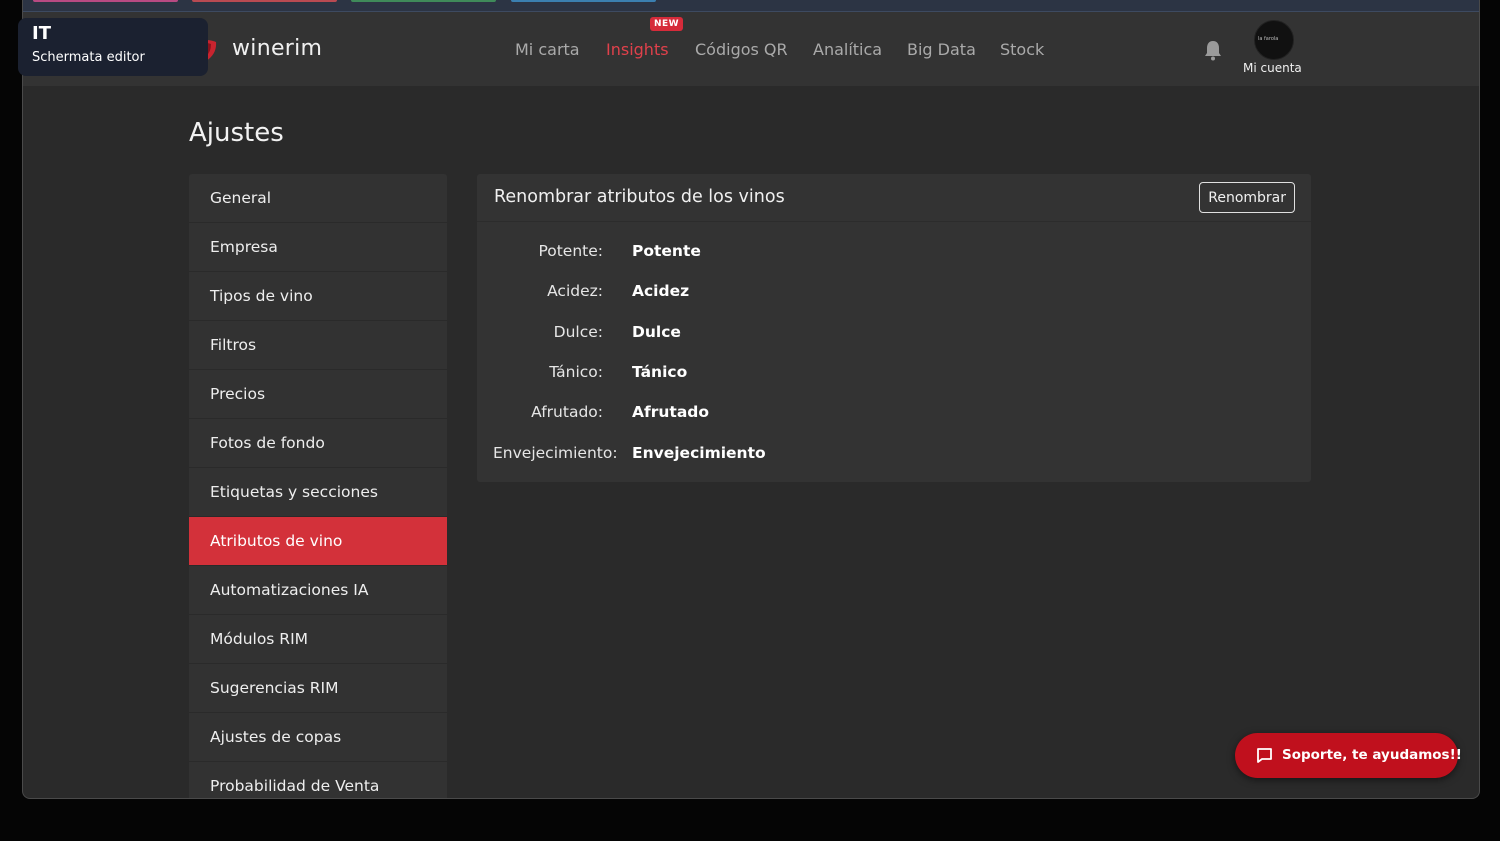  Describe the element at coordinates (656, 332) in the screenshot. I see `attribute-value: Dulce` at that location.